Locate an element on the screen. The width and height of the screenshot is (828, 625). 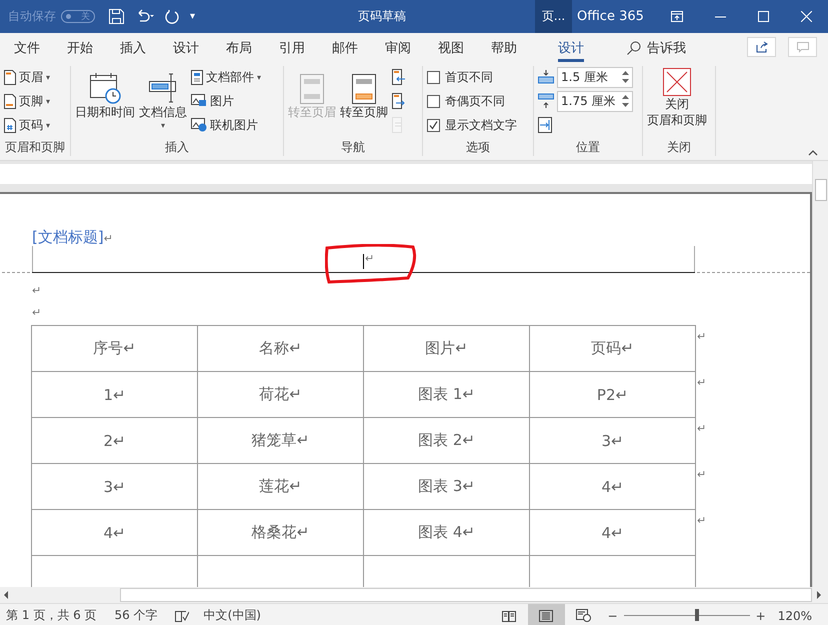
autosave-label: 自动保存 is located at coordinates (32, 16).